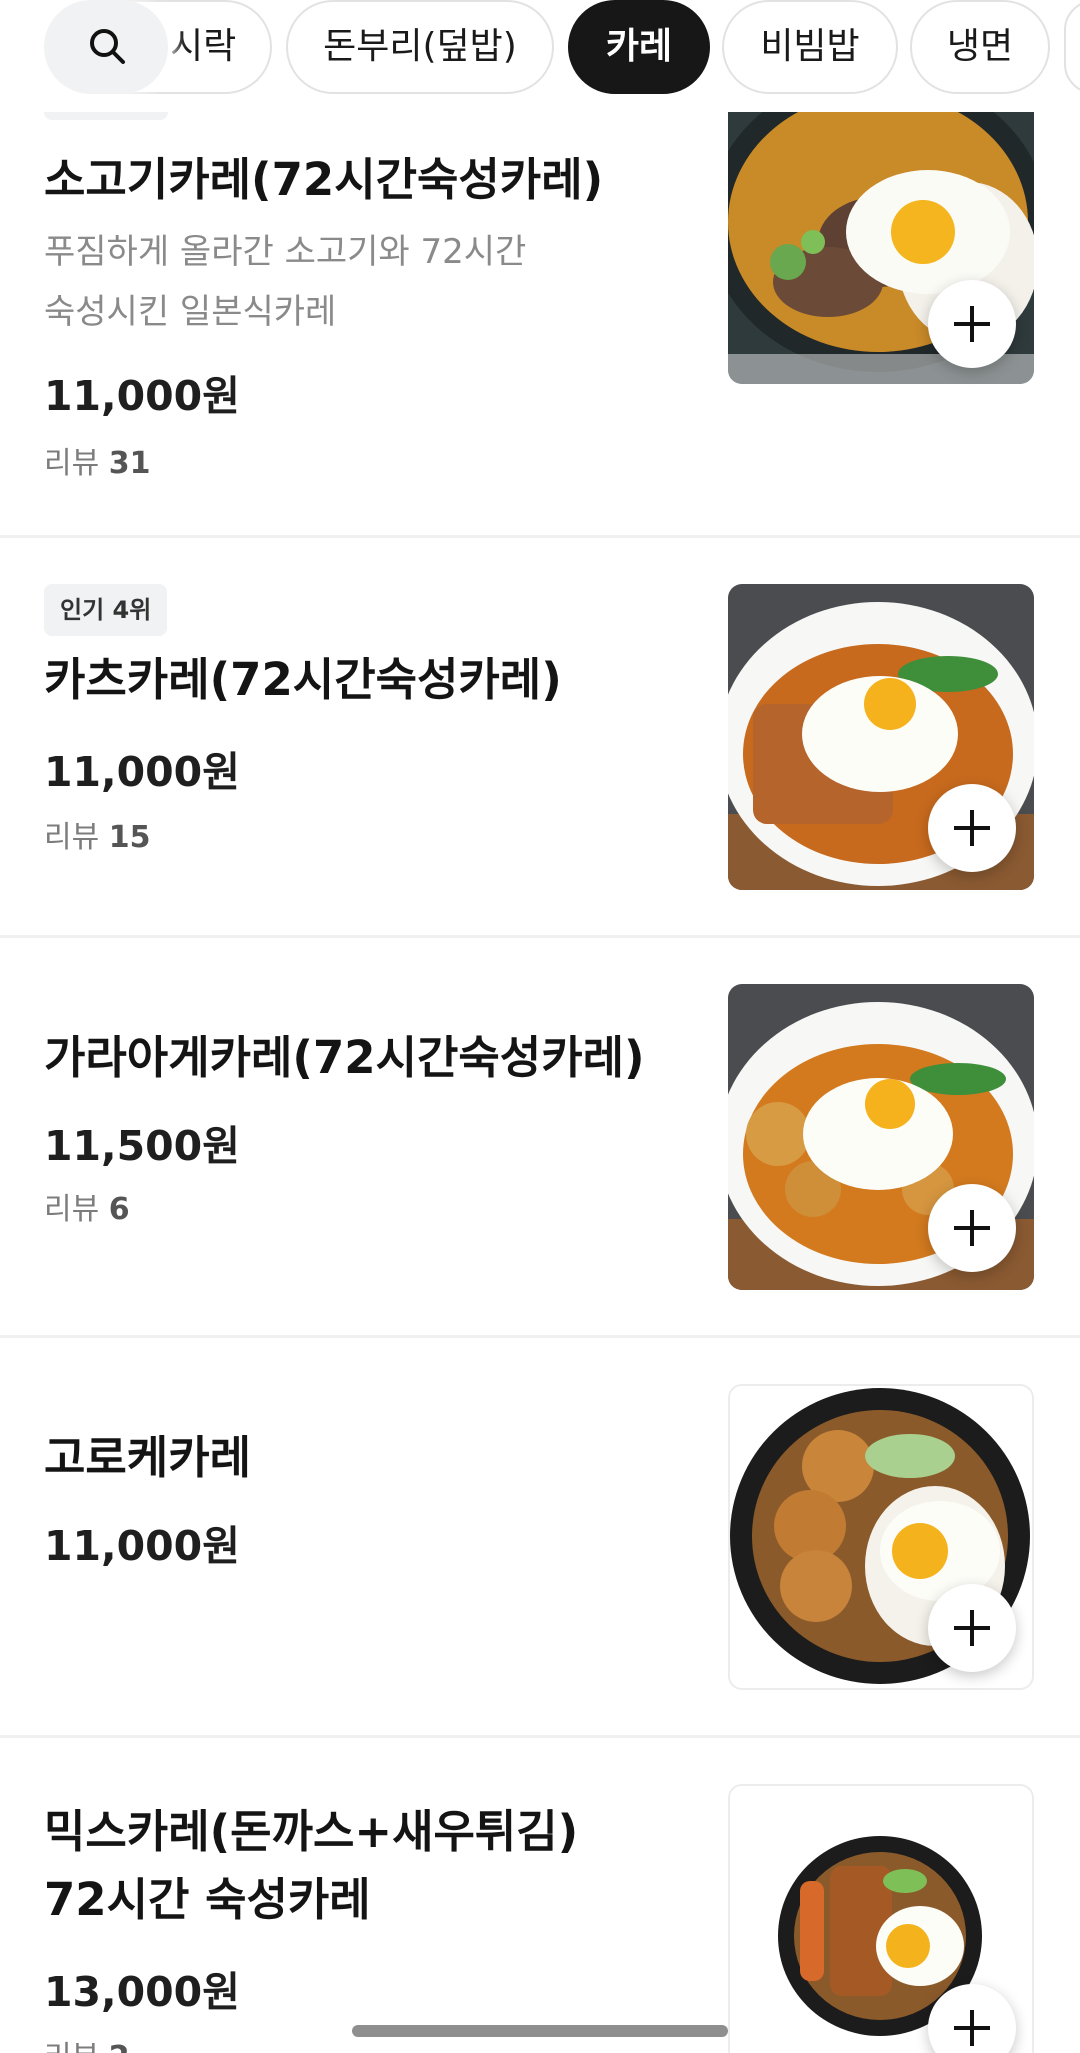 The width and height of the screenshot is (1080, 2053). What do you see at coordinates (1072, 47) in the screenshot?
I see `tab-more` at bounding box center [1072, 47].